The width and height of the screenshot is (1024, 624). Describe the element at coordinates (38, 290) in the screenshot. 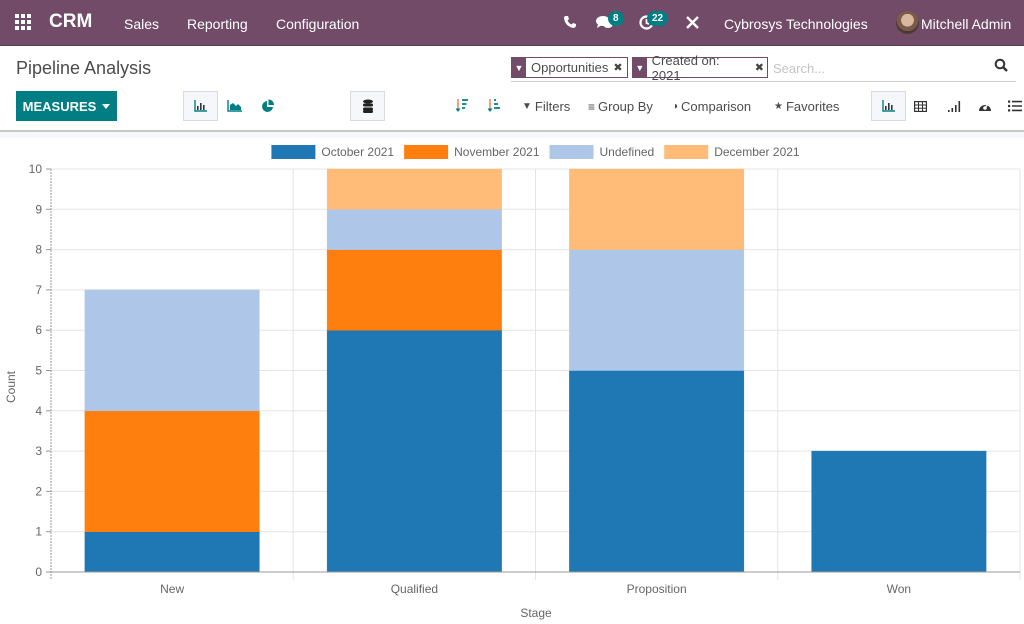

I see `y-tick-label: 7` at that location.